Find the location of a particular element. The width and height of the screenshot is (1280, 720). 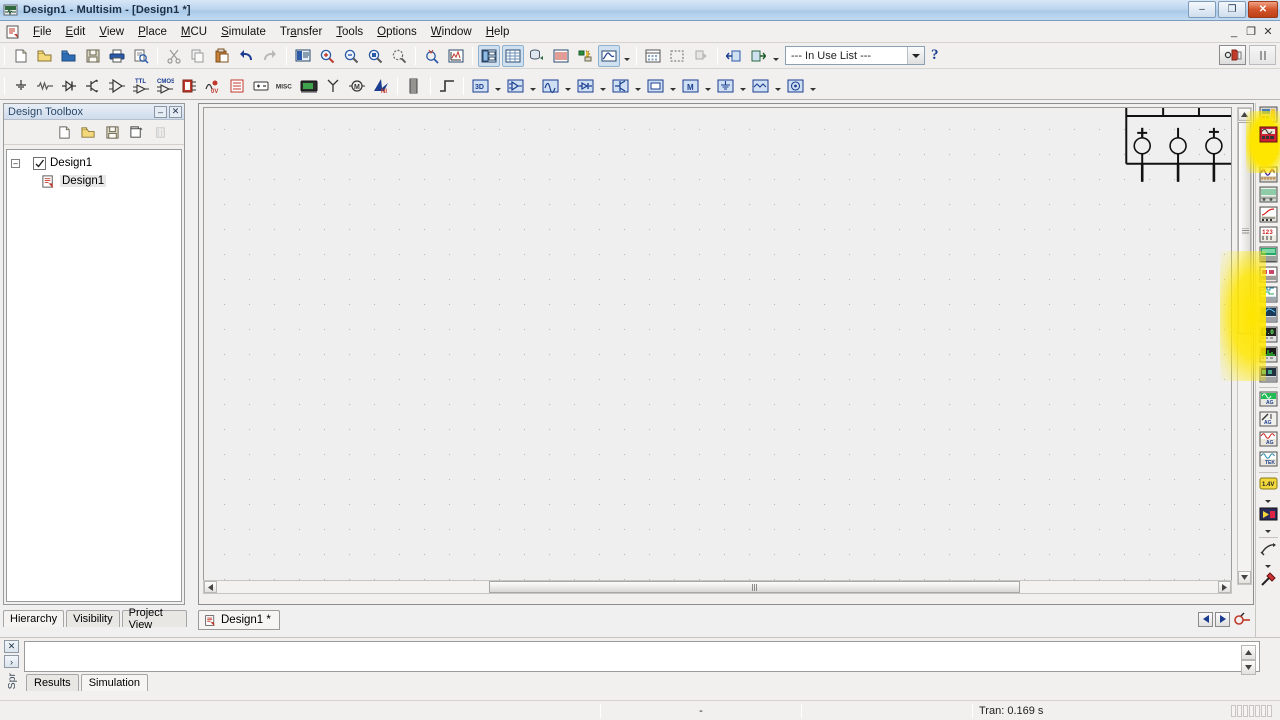

place-mixed-icon: 0V is located at coordinates (213, 86).